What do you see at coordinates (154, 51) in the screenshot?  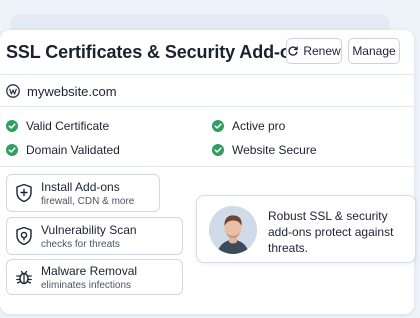 I see `page-title: SSL Certificates & Security Add-on` at bounding box center [154, 51].